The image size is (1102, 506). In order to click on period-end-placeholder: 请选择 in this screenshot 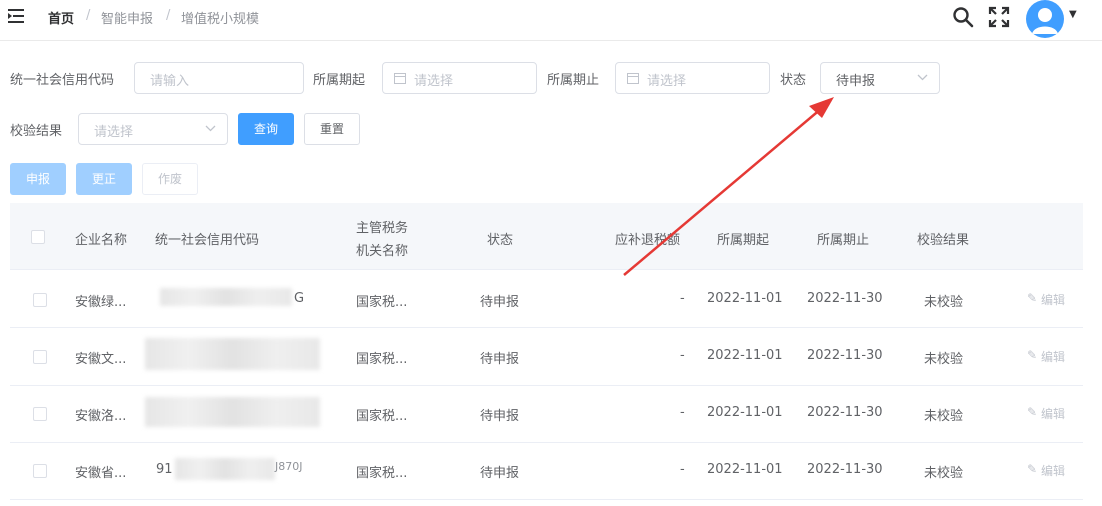, I will do `click(667, 81)`.